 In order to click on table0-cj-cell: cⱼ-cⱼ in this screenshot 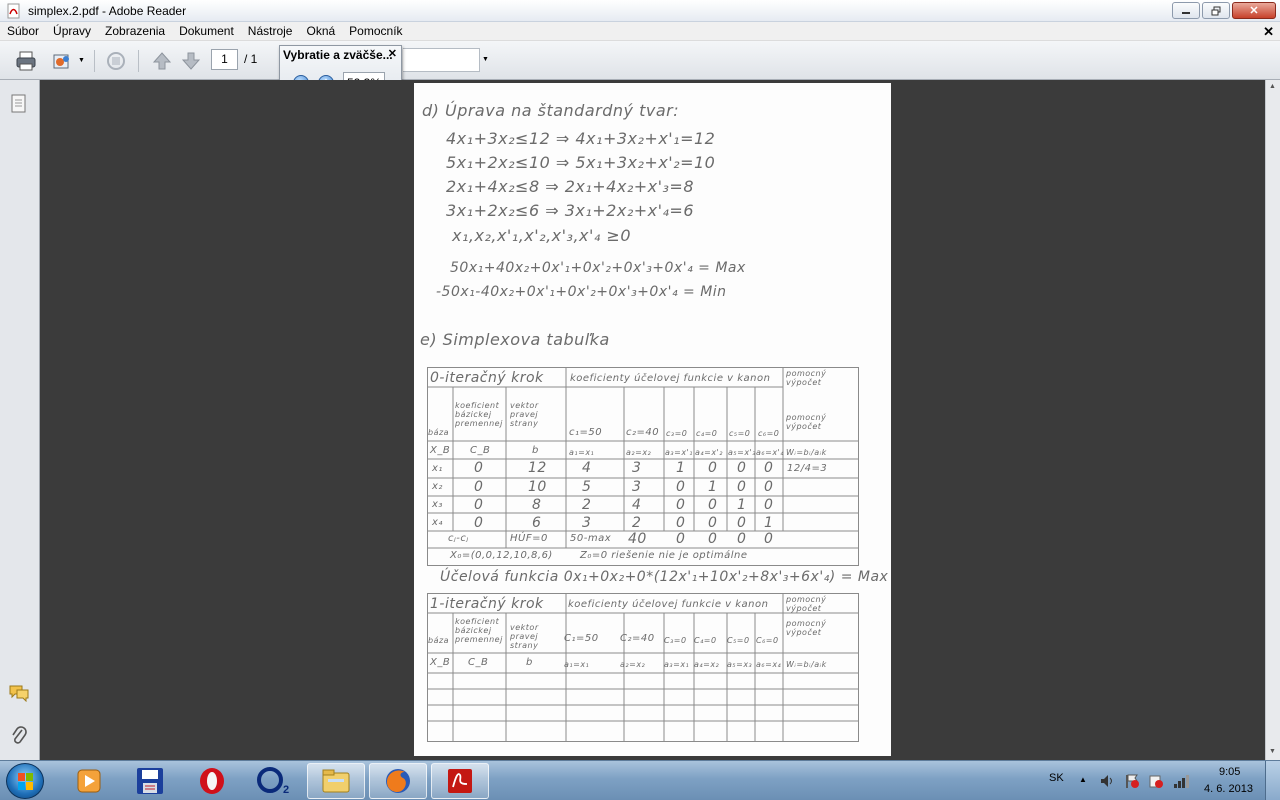, I will do `click(458, 538)`.